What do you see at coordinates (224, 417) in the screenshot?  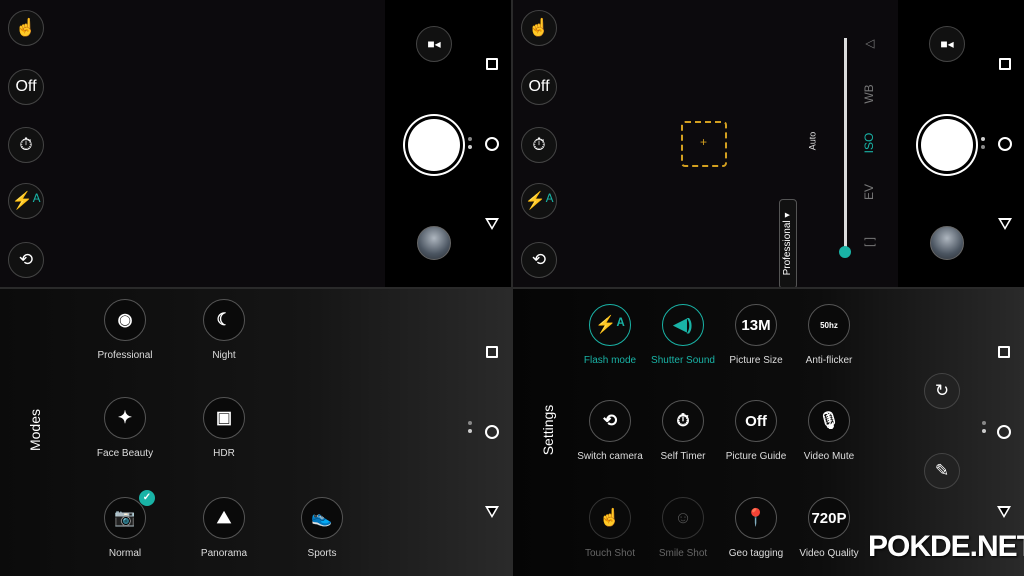 I see `hdr-icon: ▣` at bounding box center [224, 417].